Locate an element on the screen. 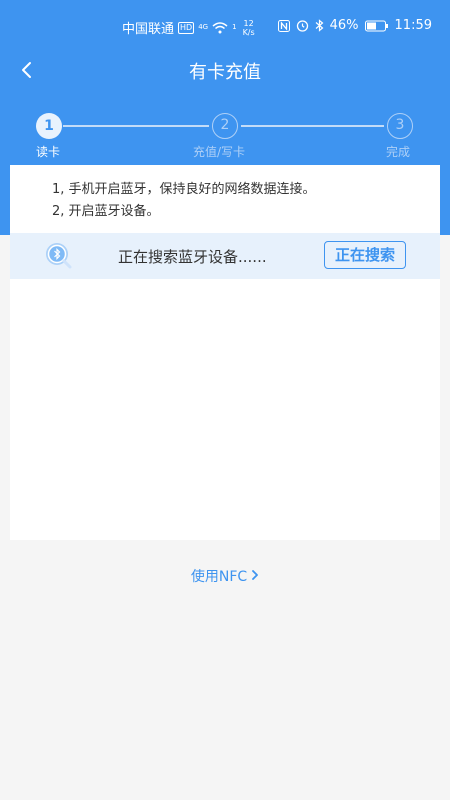 This screenshot has height=800, width=450. wifi-icon is located at coordinates (220, 27).